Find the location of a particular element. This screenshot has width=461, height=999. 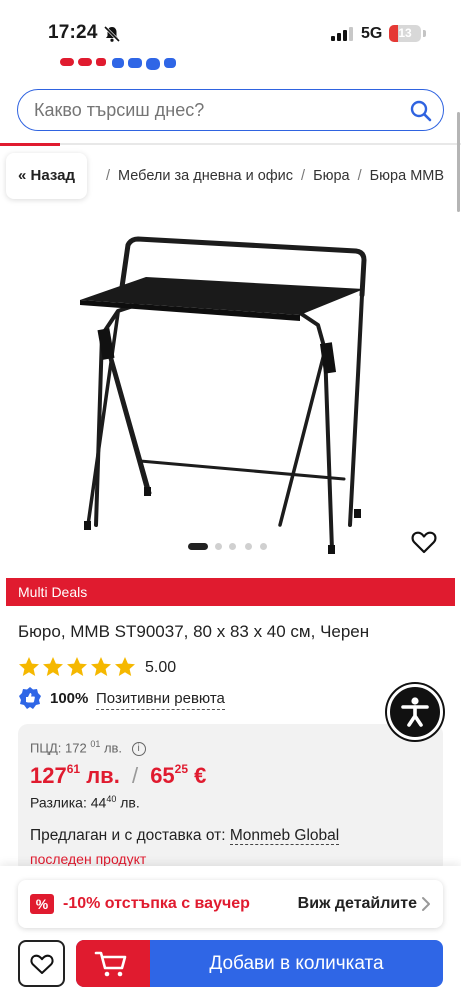

battery-tip is located at coordinates (424, 33).